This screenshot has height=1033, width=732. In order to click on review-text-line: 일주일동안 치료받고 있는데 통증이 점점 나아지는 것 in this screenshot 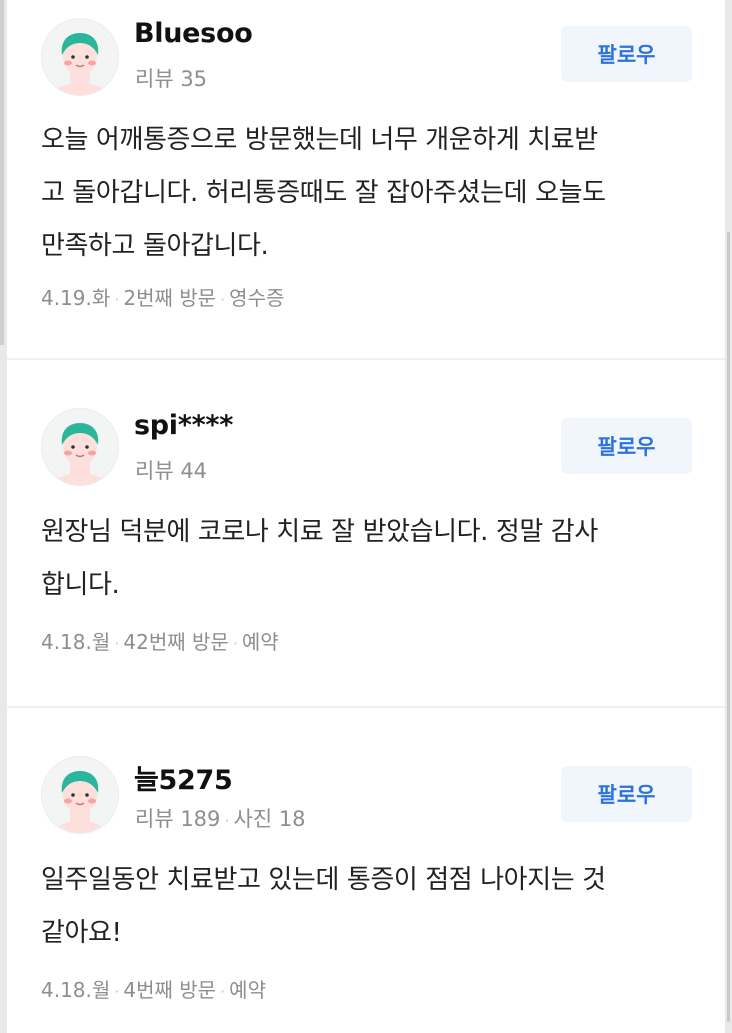, I will do `click(323, 880)`.